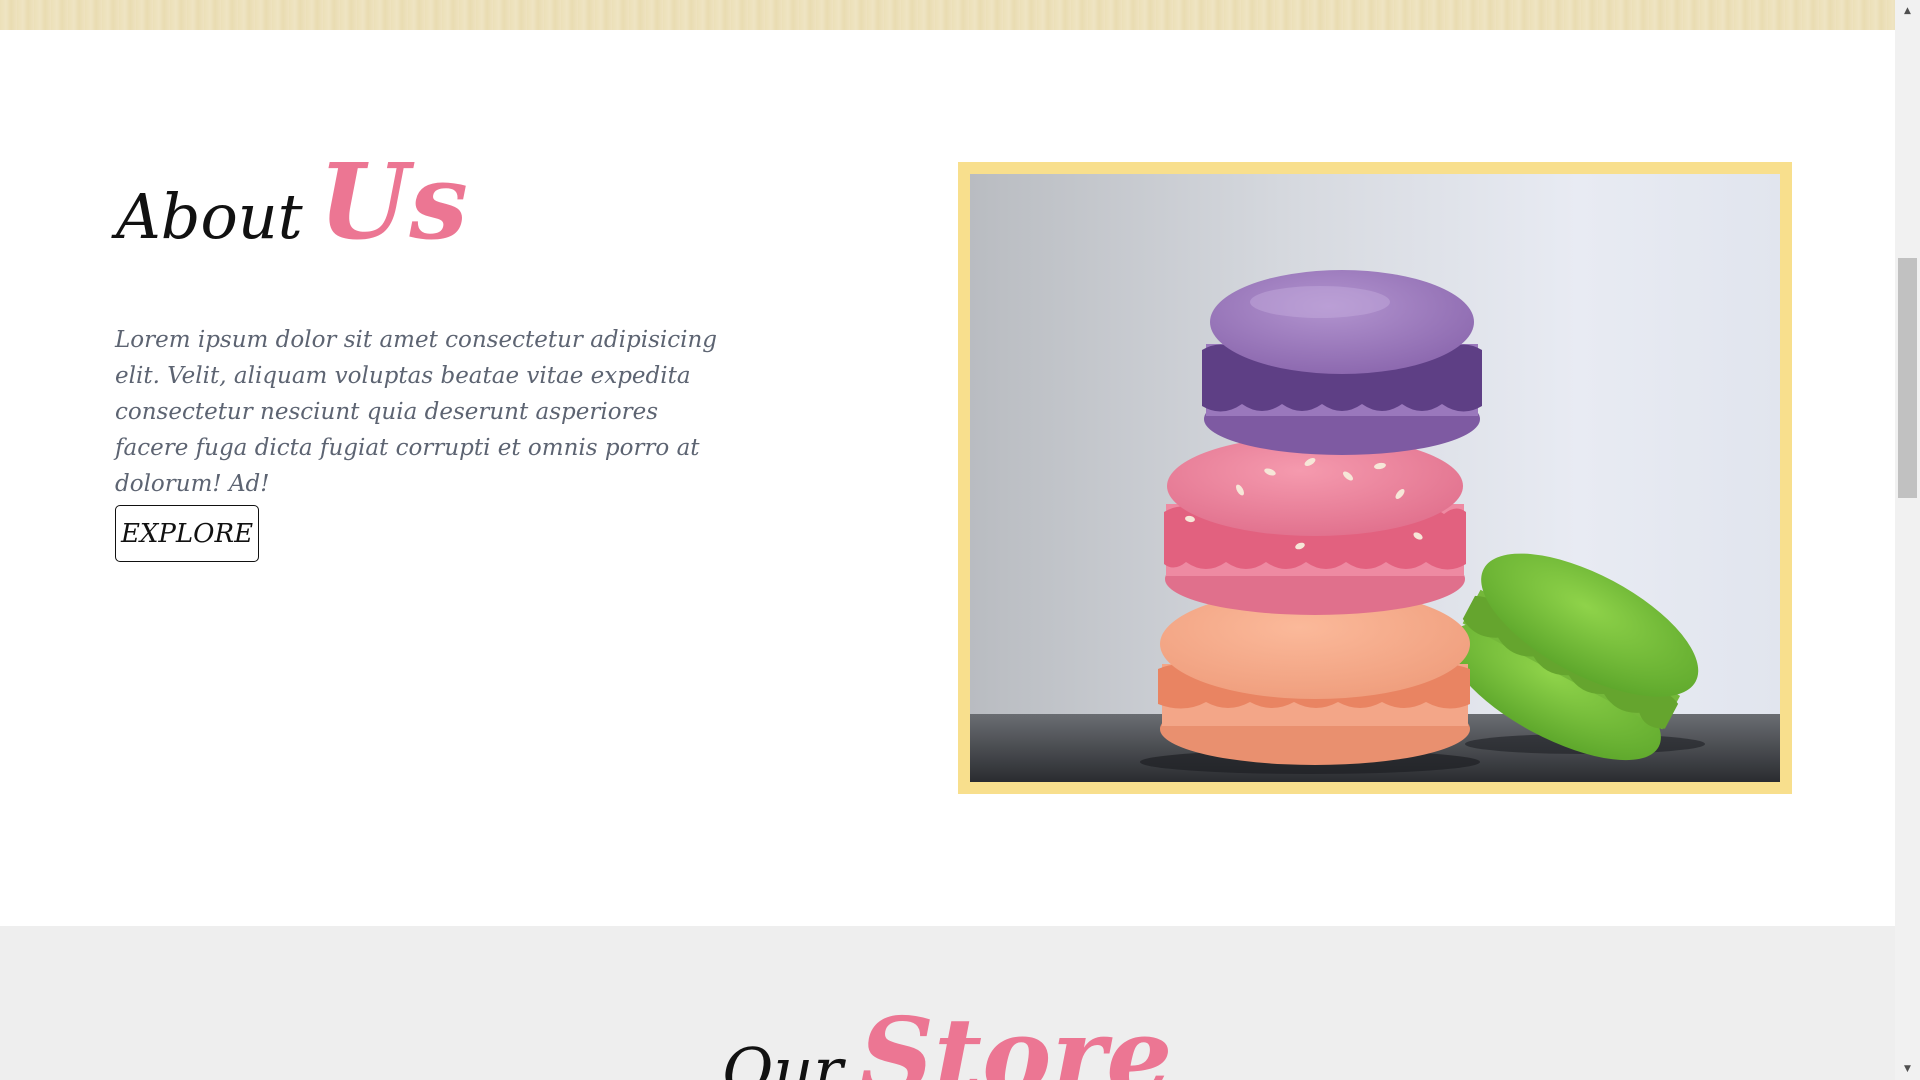 This screenshot has height=1080, width=1920. What do you see at coordinates (187, 533) in the screenshot?
I see `explore-button: EXPLORE` at bounding box center [187, 533].